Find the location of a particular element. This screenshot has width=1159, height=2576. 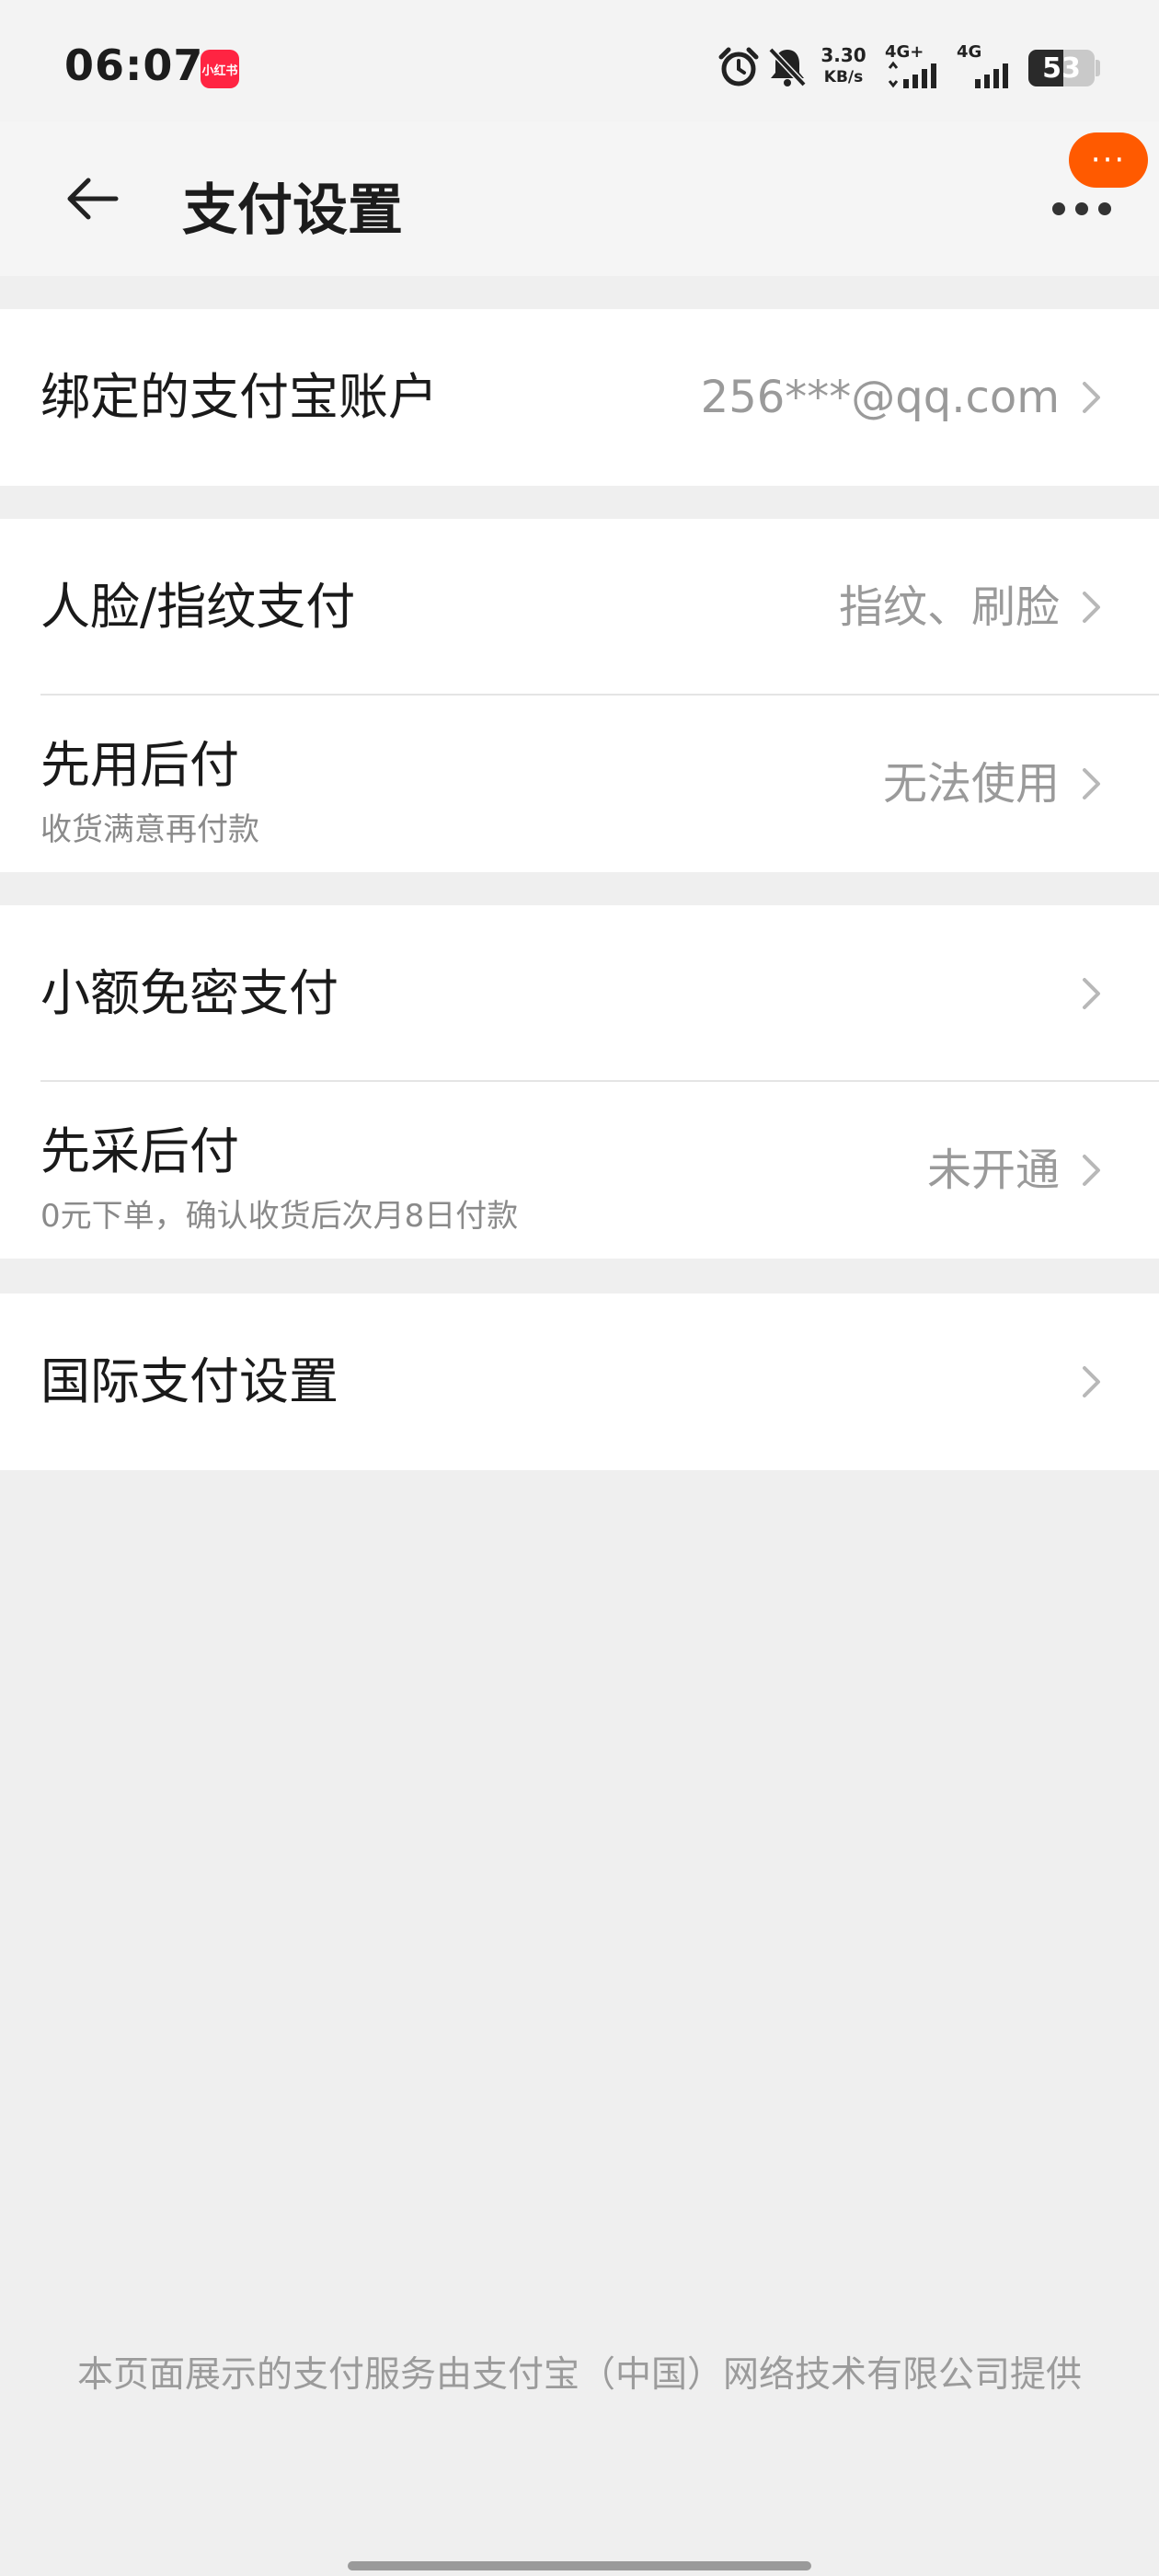

row-small-amount-password-free: 小额免密支付 is located at coordinates (579, 993).